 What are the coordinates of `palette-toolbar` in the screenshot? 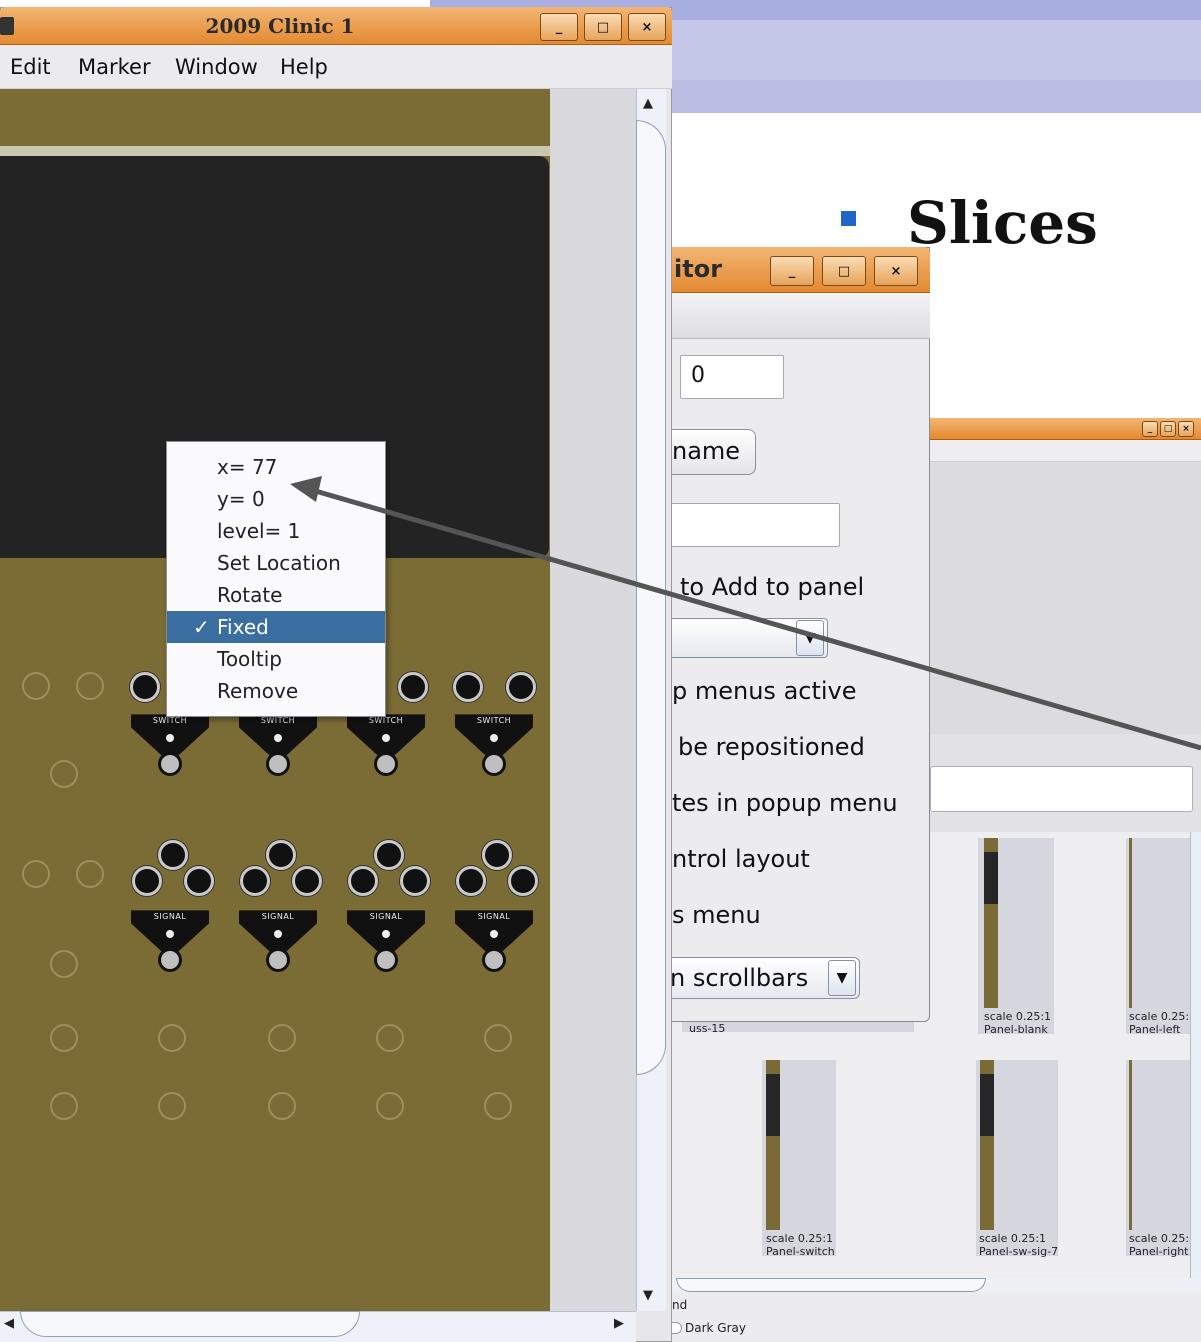 It's located at (1064, 451).